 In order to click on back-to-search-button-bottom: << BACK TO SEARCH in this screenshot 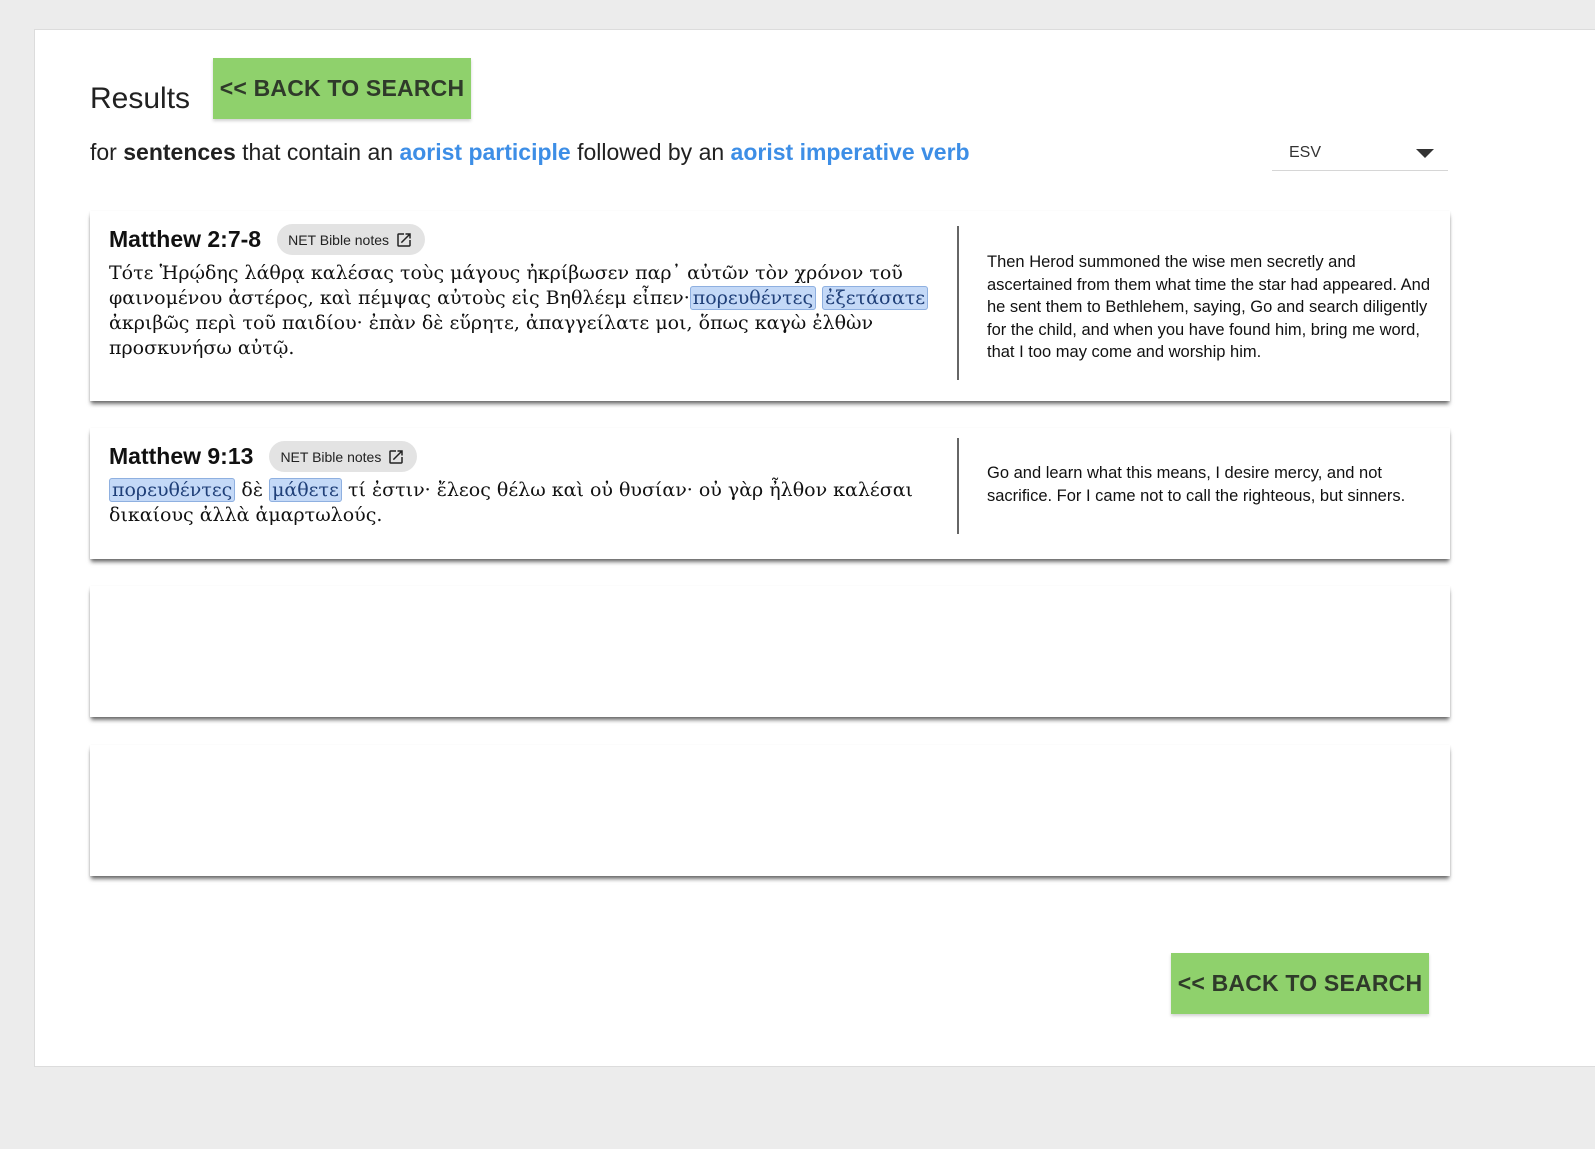, I will do `click(1300, 983)`.